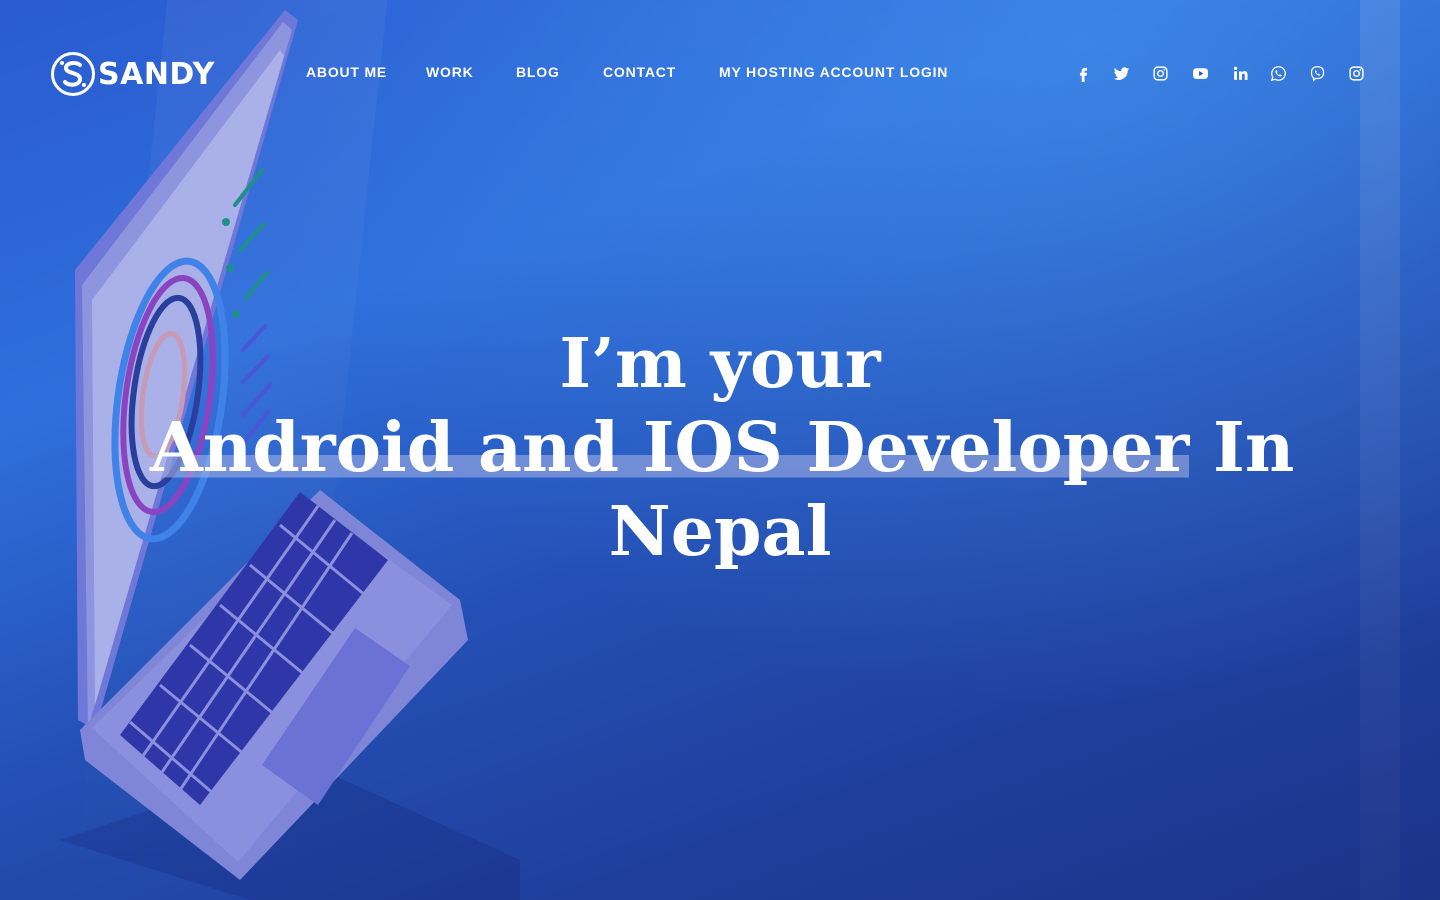 The width and height of the screenshot is (1440, 900). What do you see at coordinates (1121, 73) in the screenshot?
I see `twitter-icon` at bounding box center [1121, 73].